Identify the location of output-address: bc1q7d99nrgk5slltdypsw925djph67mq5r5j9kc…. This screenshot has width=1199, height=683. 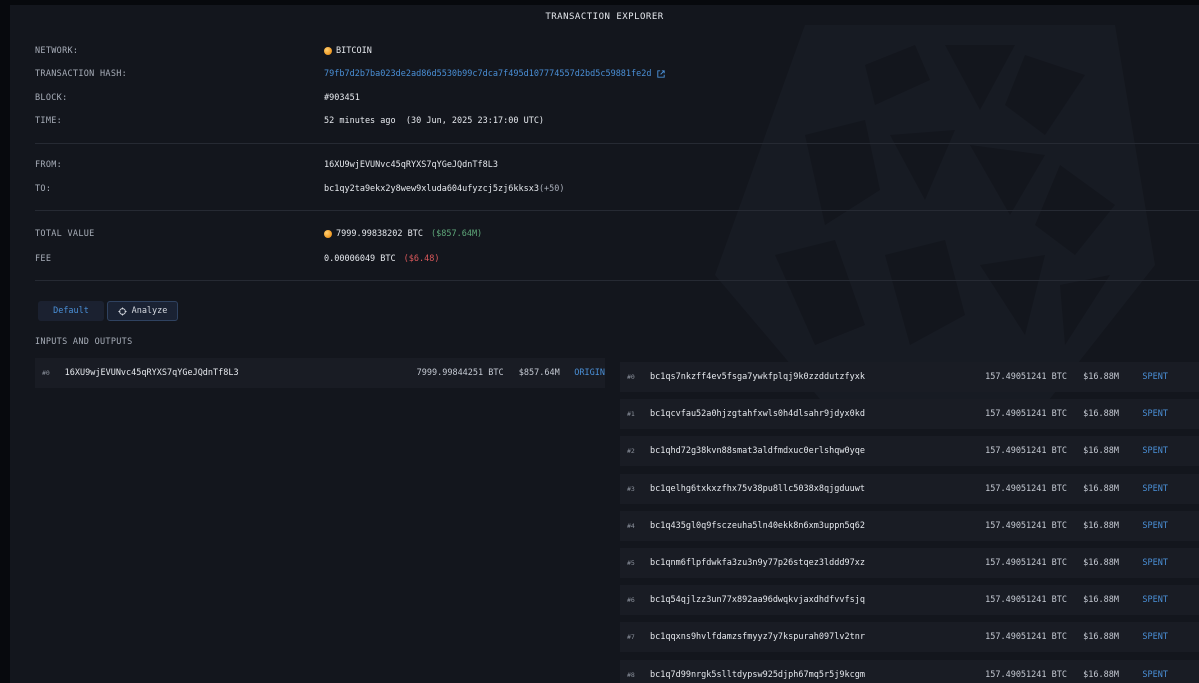
(811, 675).